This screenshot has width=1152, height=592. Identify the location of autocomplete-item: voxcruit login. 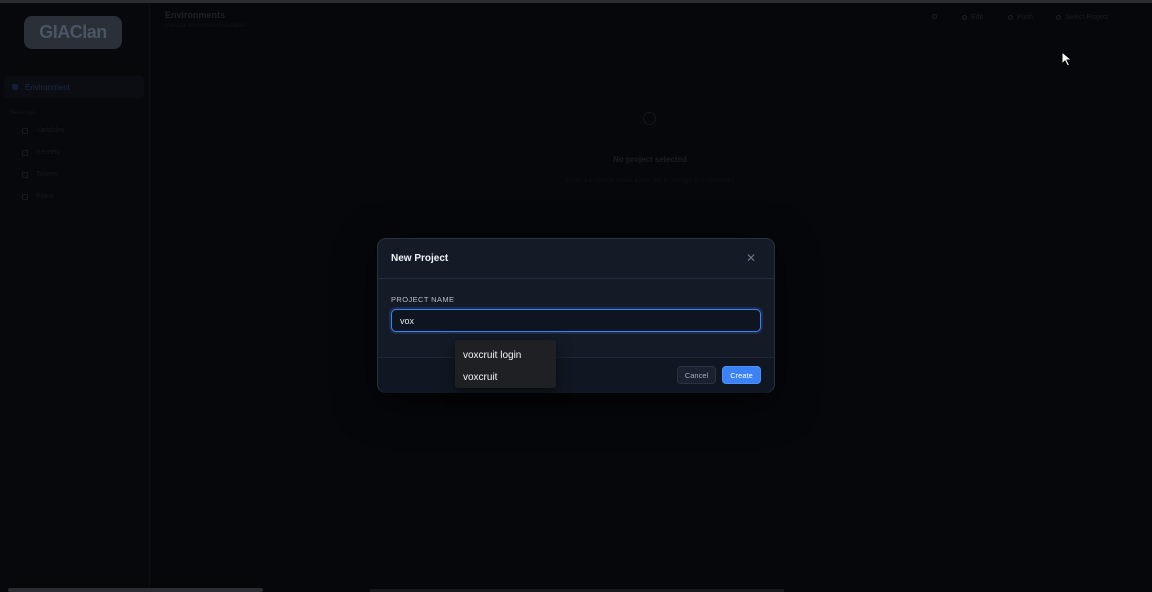
(505, 355).